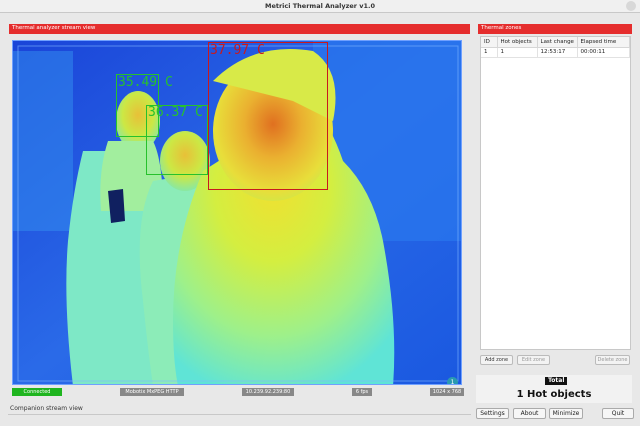 Image resolution: width=640 pixels, height=426 pixels. What do you see at coordinates (489, 42) in the screenshot?
I see `column-header: ID` at bounding box center [489, 42].